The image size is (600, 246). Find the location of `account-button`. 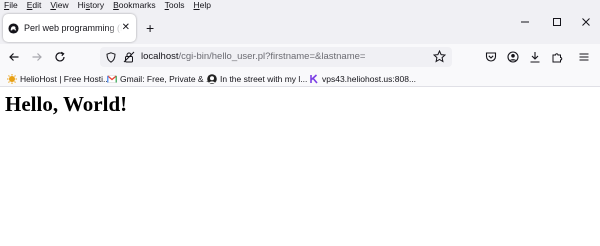

account-button is located at coordinates (513, 57).